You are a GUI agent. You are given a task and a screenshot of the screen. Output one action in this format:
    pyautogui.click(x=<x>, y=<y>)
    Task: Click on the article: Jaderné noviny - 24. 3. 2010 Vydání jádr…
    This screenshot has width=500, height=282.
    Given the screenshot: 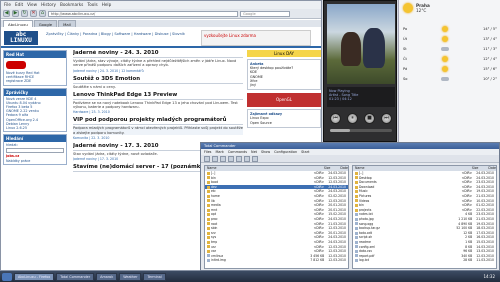 What is the action you would take?
    pyautogui.click(x=158, y=61)
    